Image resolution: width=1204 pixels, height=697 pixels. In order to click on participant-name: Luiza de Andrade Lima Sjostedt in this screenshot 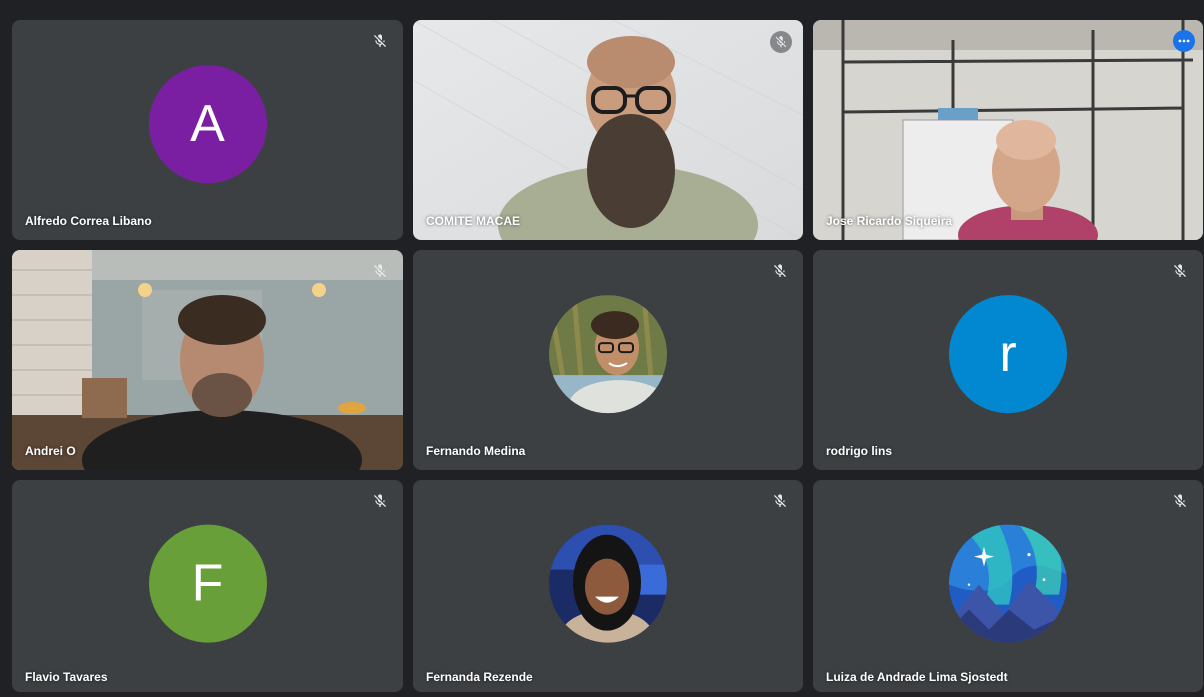, I will do `click(917, 677)`.